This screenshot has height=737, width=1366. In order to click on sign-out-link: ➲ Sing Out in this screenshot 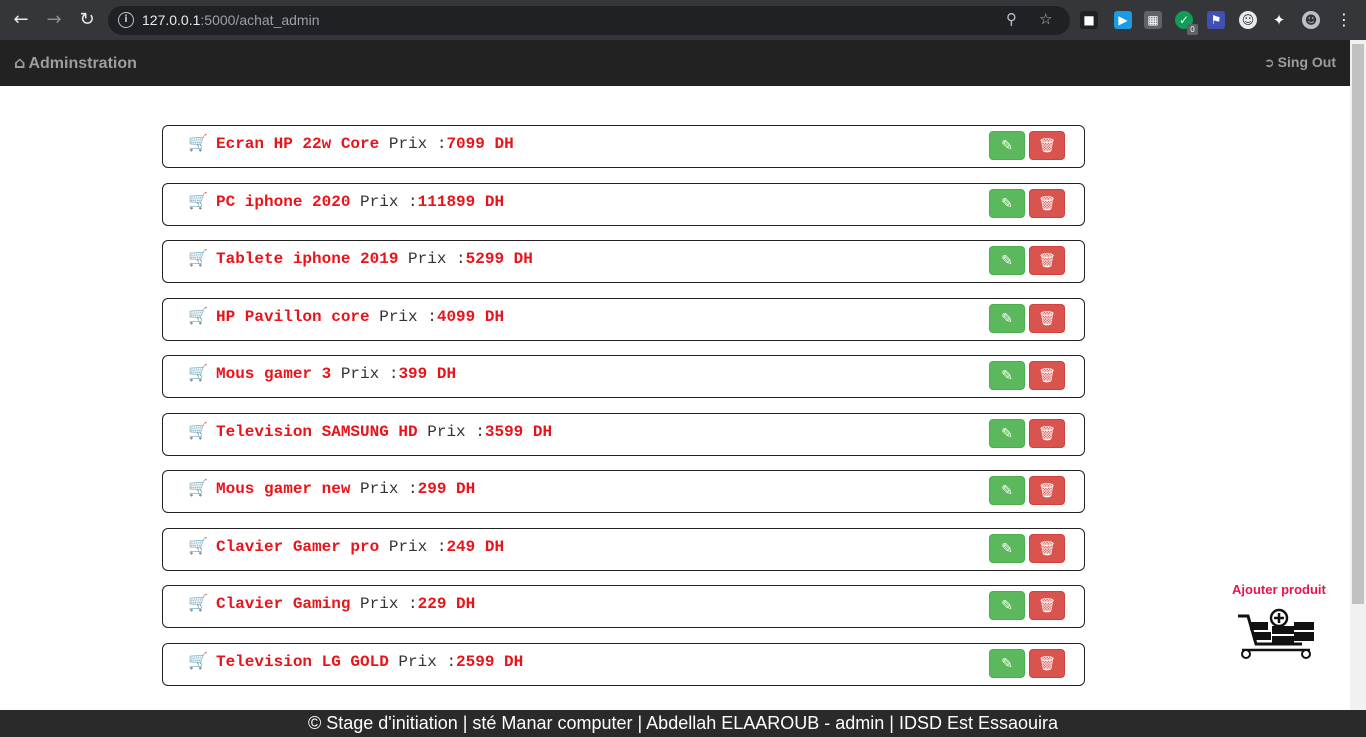, I will do `click(1300, 62)`.